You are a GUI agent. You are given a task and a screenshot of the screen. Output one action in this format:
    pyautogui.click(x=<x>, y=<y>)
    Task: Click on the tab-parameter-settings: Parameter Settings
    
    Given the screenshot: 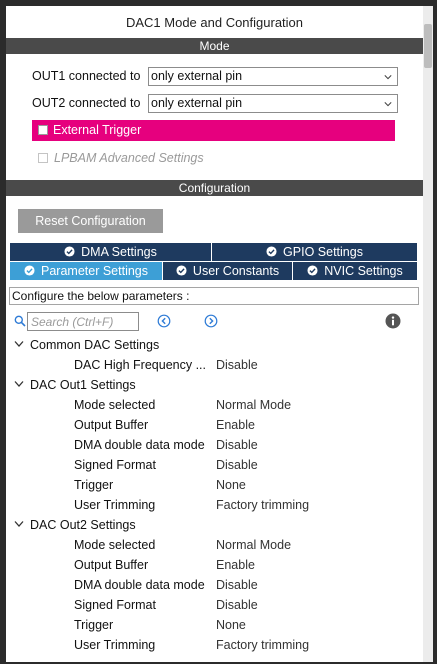 What is the action you would take?
    pyautogui.click(x=86, y=271)
    